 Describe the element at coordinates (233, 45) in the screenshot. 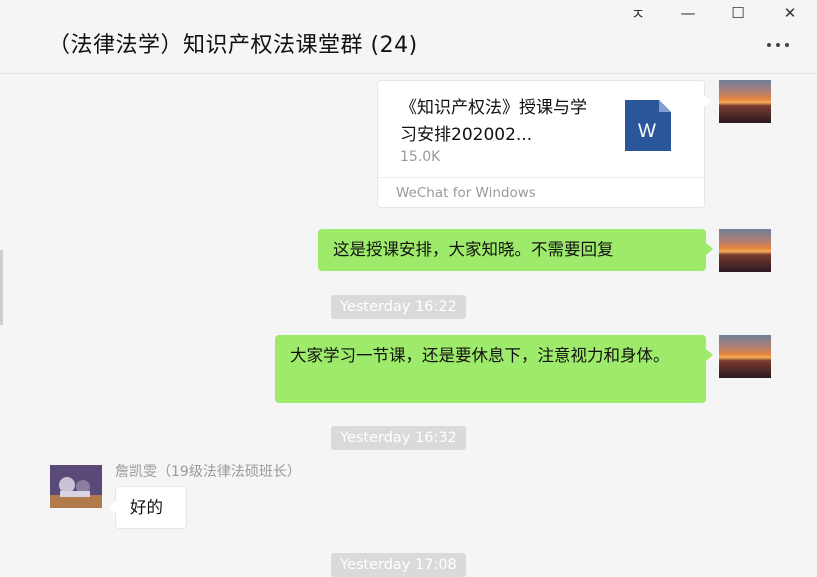

I see `chat-title: （法律法学）知识产权法课堂群 (24)` at that location.